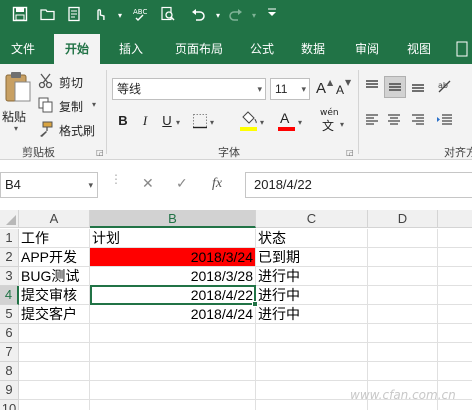 This screenshot has height=410, width=472. Describe the element at coordinates (312, 295) in the screenshot. I see `cell-c4: 进行中` at that location.